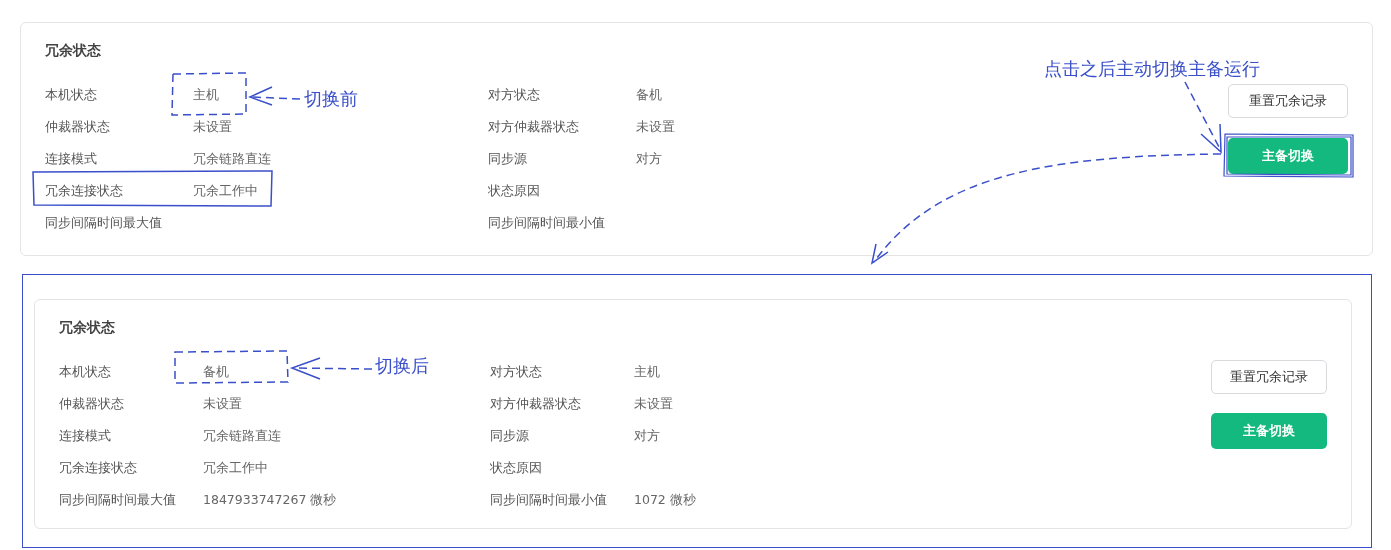  What do you see at coordinates (331, 99) in the screenshot?
I see `annotation-note: 切换前` at bounding box center [331, 99].